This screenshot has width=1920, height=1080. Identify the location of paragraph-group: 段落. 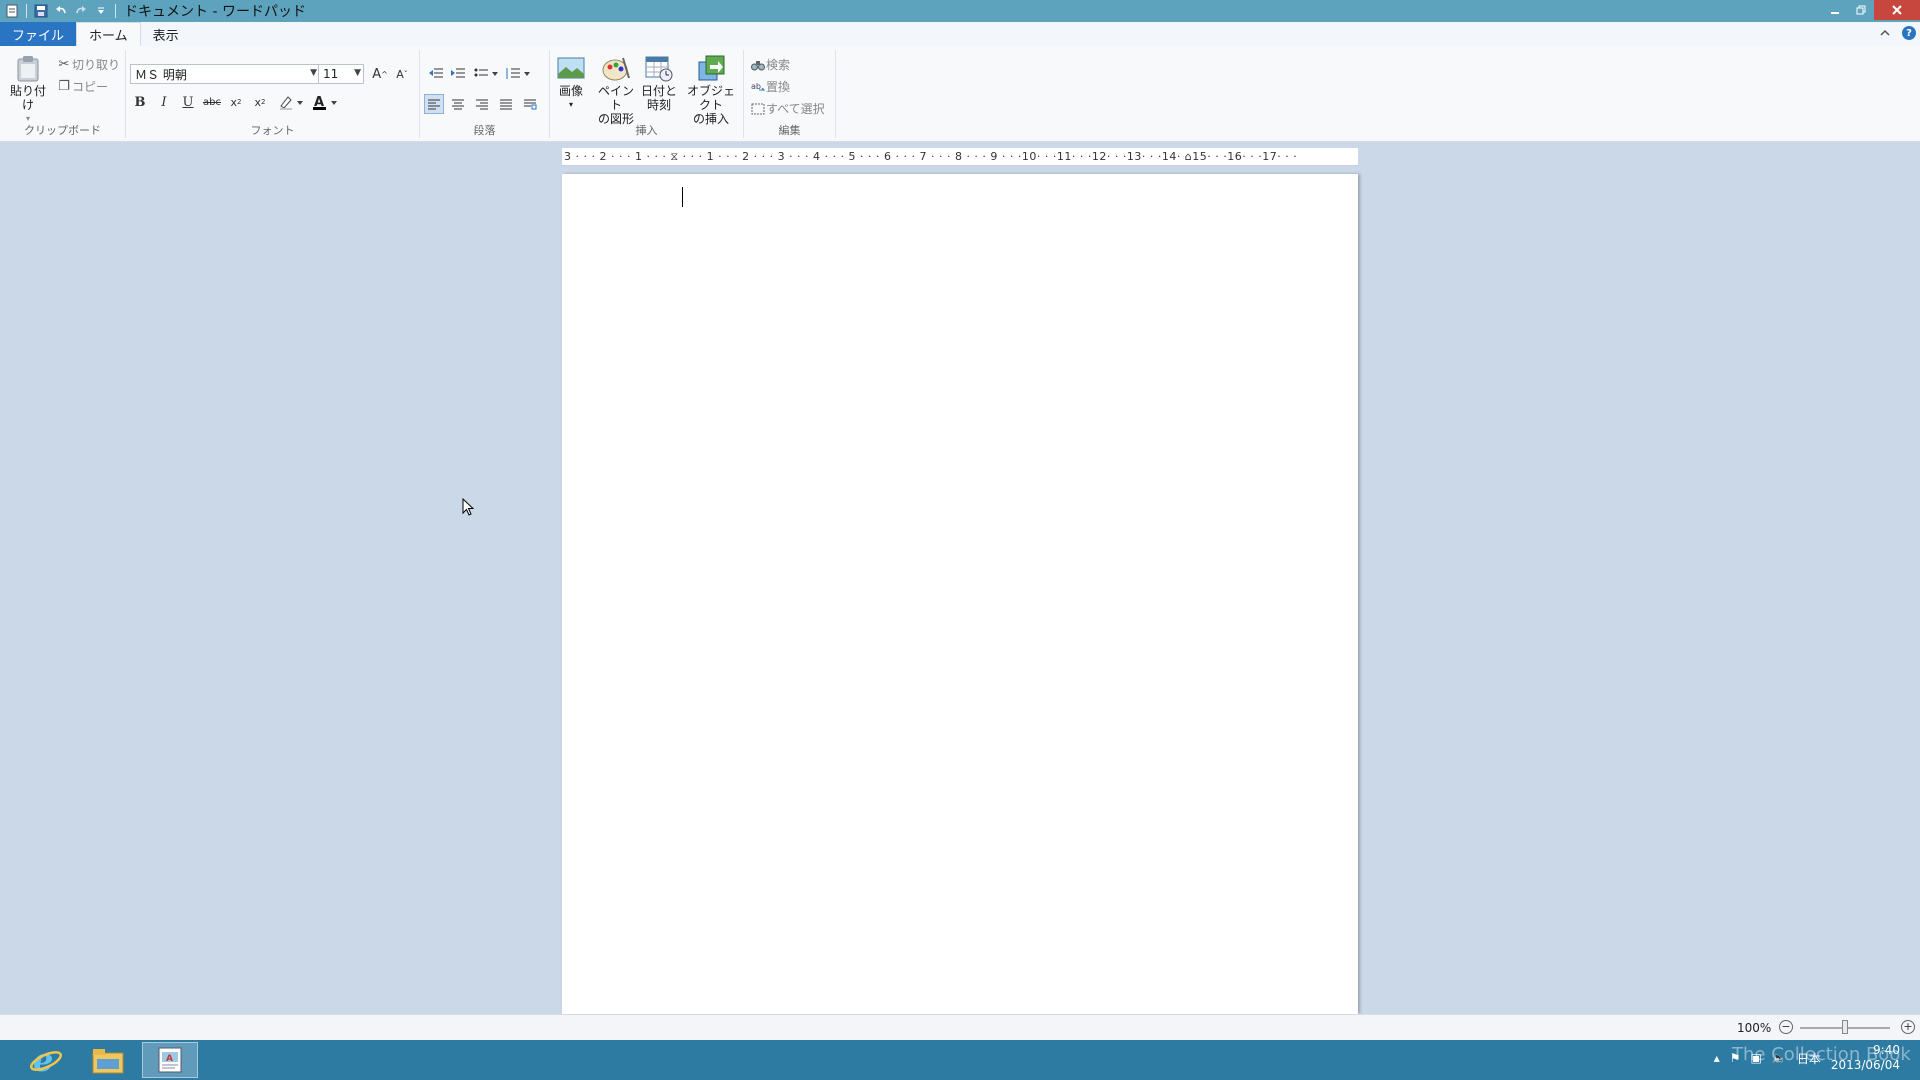
(485, 94).